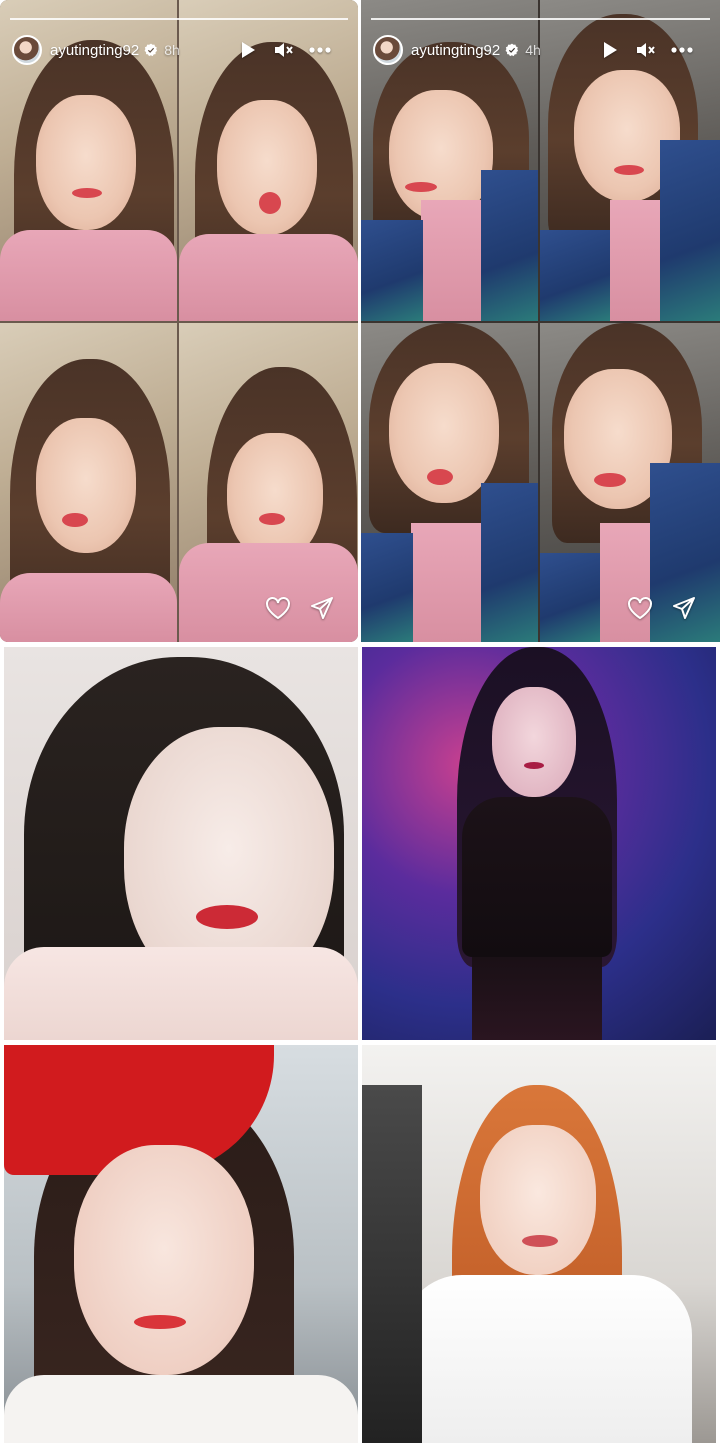  What do you see at coordinates (172, 50) in the screenshot?
I see `story-timestamp: 8h` at bounding box center [172, 50].